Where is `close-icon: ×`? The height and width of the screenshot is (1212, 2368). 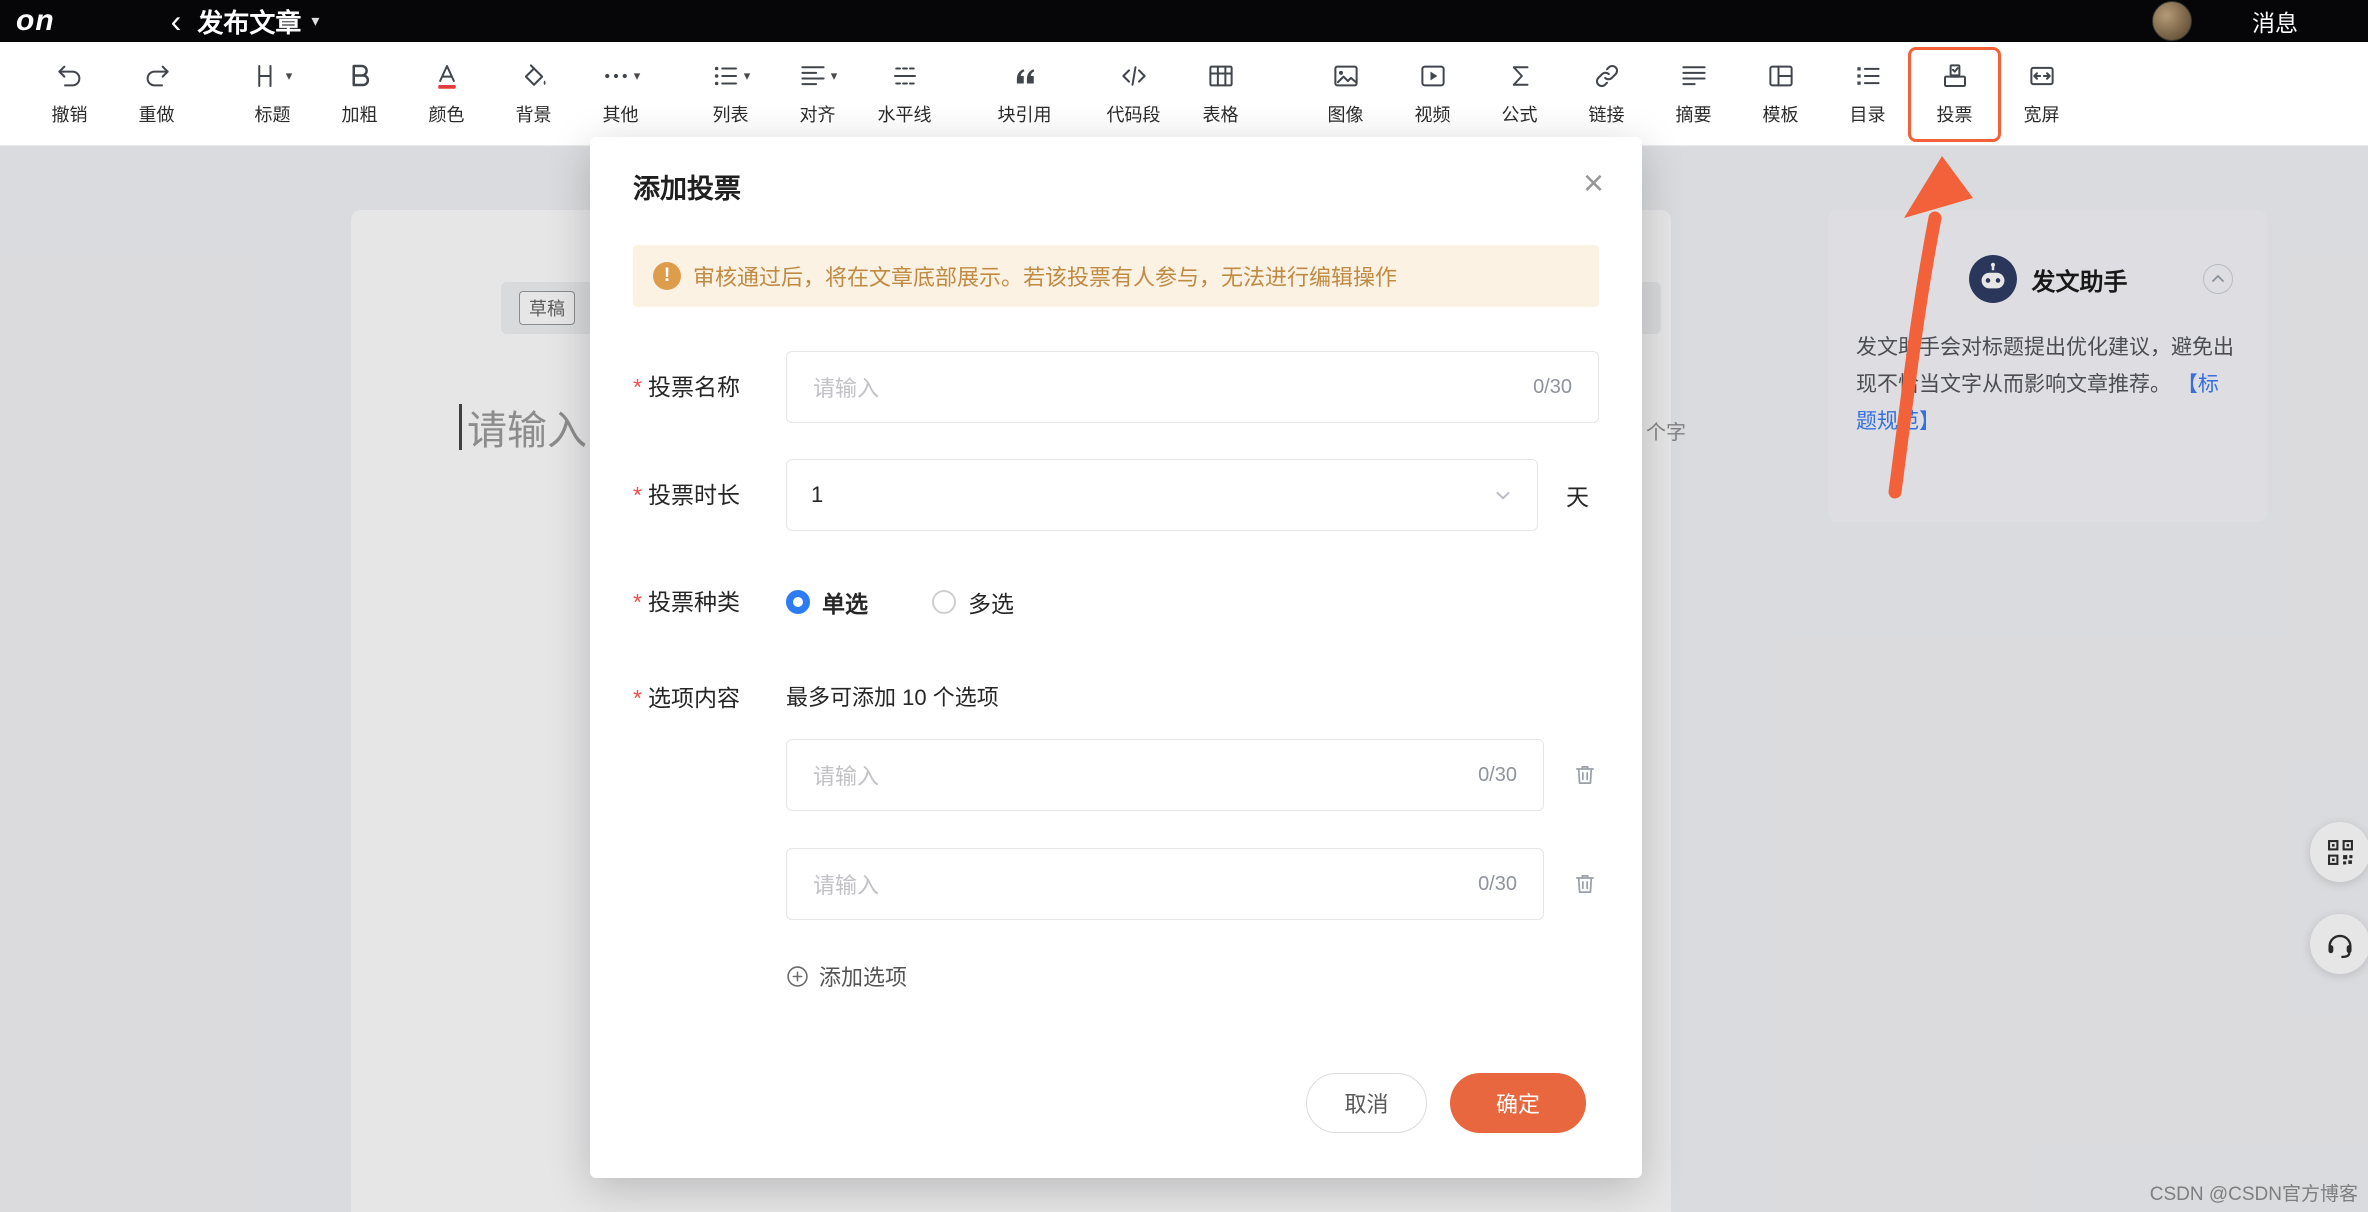 close-icon: × is located at coordinates (1593, 183).